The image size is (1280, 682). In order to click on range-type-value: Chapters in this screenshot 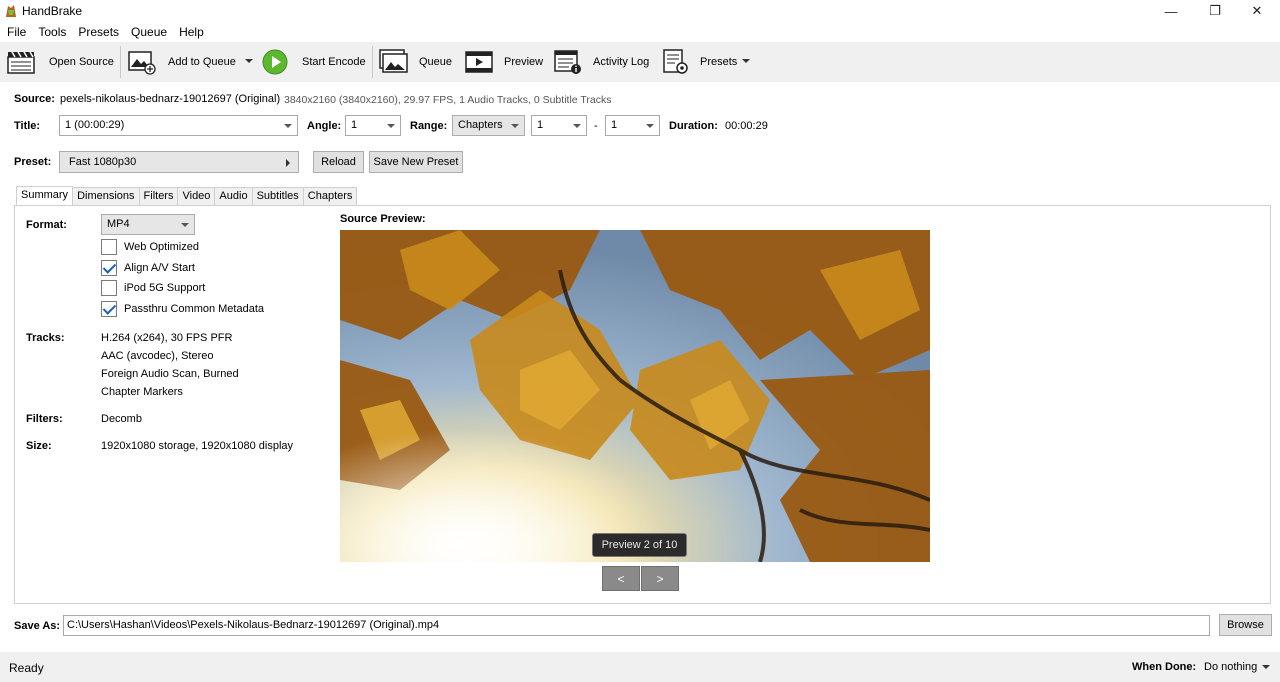, I will do `click(480, 125)`.